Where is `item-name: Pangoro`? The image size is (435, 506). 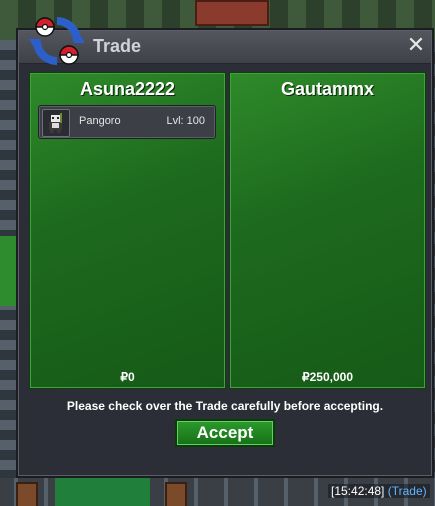
item-name: Pangoro is located at coordinates (100, 121).